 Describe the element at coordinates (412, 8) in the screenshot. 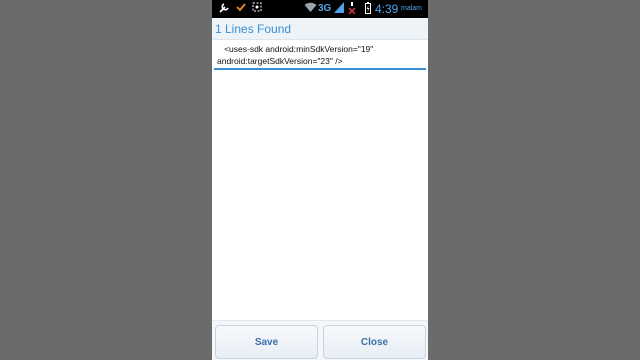

I see `clock-period: malam` at that location.